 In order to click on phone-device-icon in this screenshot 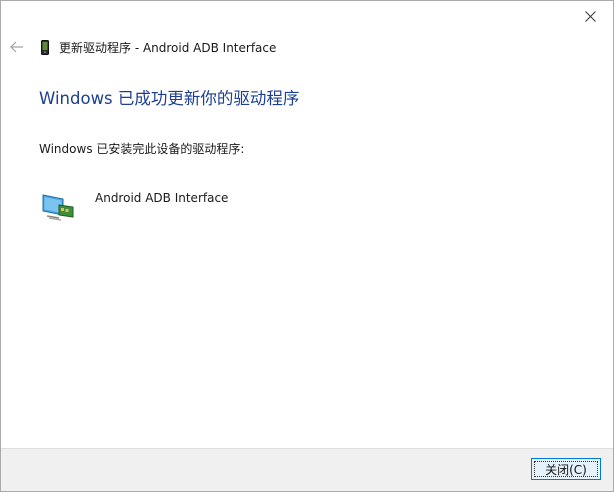, I will do `click(45, 47)`.